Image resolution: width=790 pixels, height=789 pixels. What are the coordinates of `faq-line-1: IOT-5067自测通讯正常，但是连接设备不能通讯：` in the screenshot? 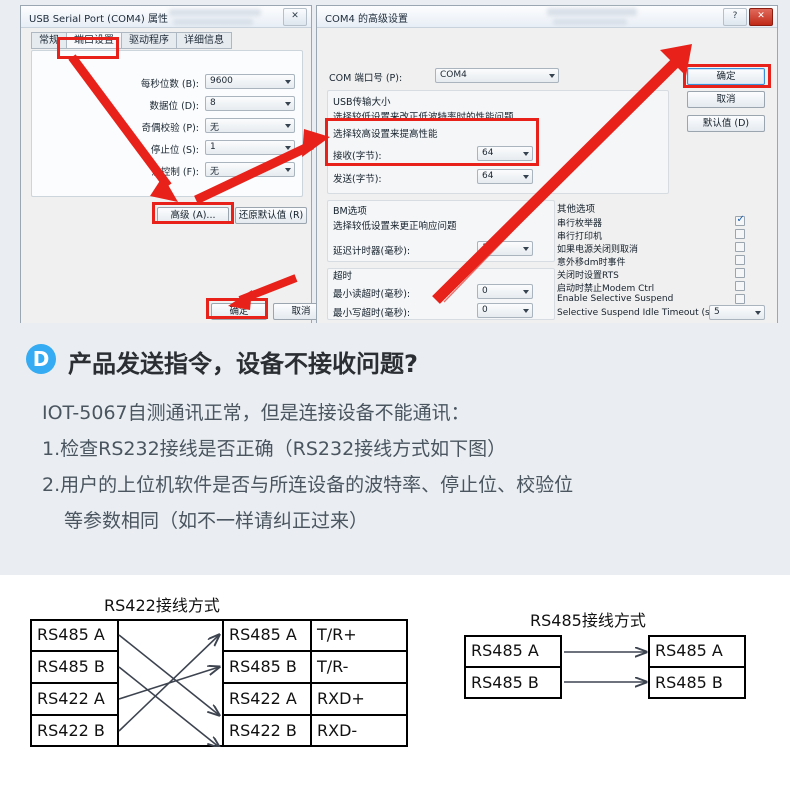 It's located at (256, 413).